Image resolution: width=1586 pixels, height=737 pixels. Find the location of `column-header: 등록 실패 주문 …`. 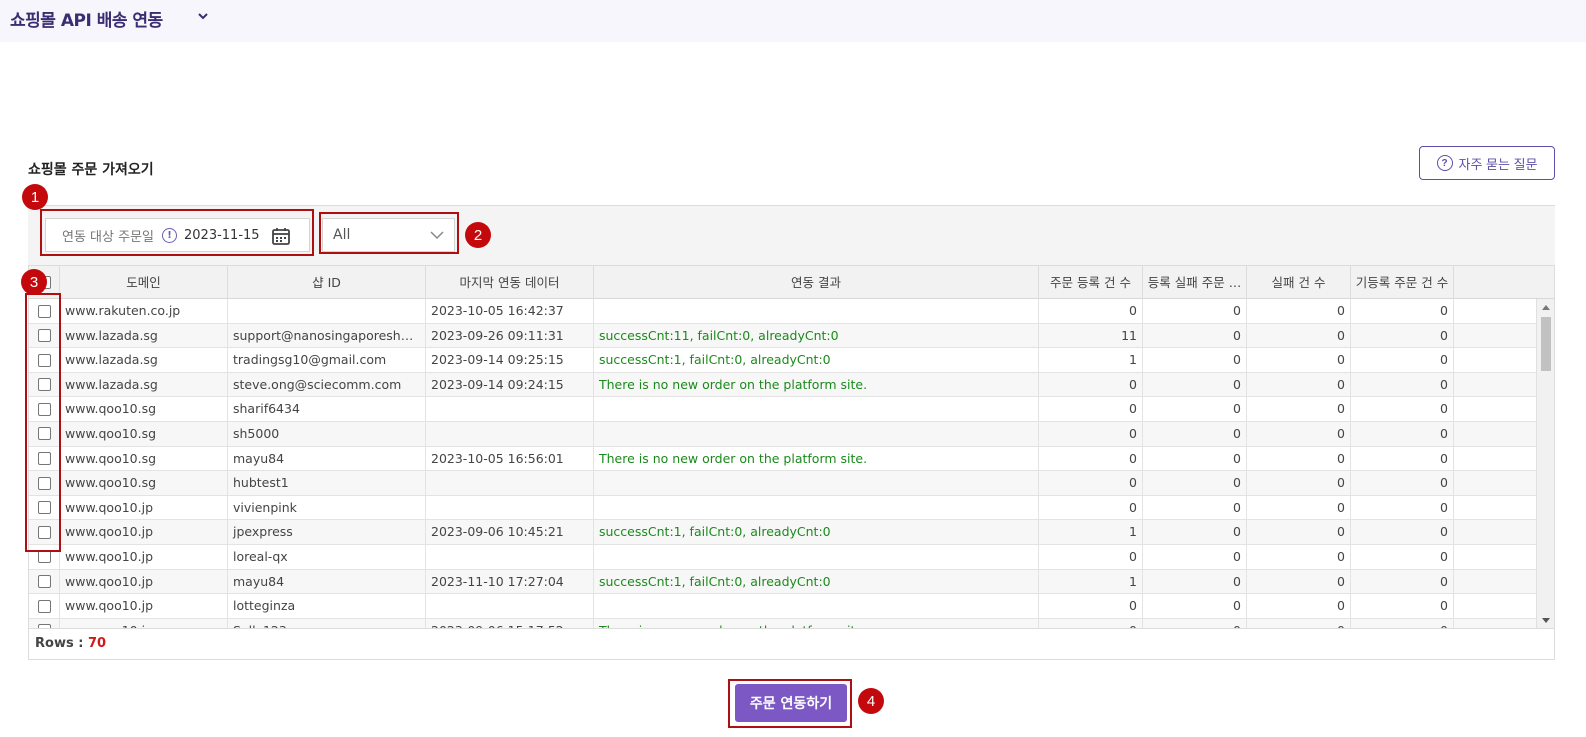

column-header: 등록 실패 주문 … is located at coordinates (1195, 282).